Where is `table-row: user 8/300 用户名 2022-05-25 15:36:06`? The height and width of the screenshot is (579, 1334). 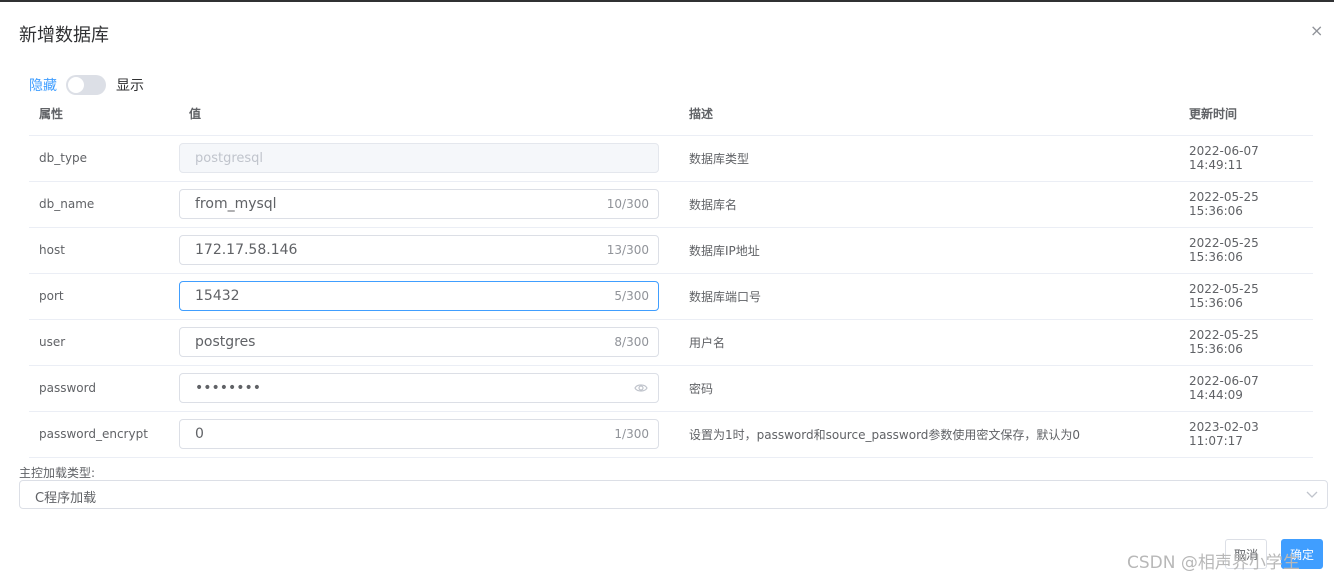
table-row: user 8/300 用户名 2022-05-25 15:36:06 is located at coordinates (671, 342).